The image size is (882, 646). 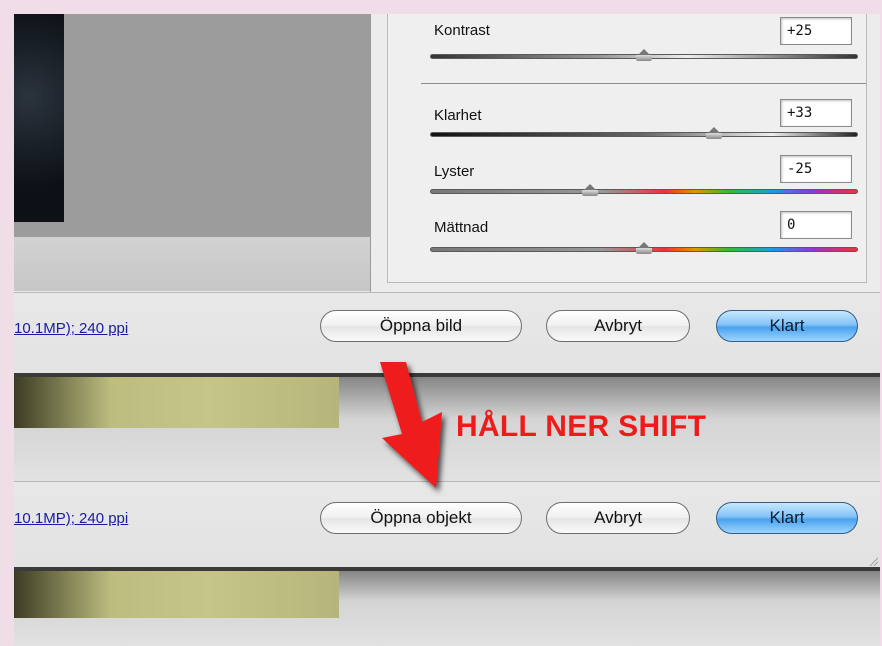 I want to click on open-object-button: Öppna objekt, so click(x=421, y=518).